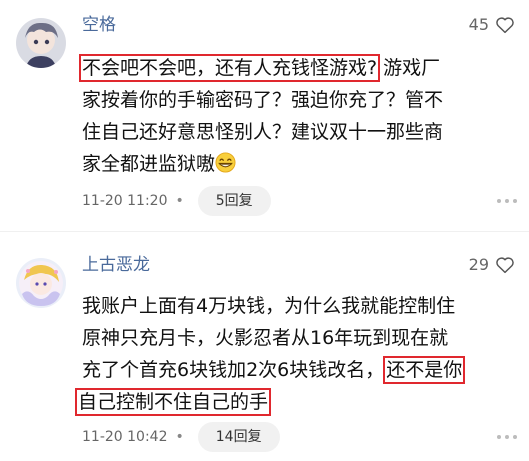 The image size is (529, 461). What do you see at coordinates (478, 264) in the screenshot?
I see `like-count: 29` at bounding box center [478, 264].